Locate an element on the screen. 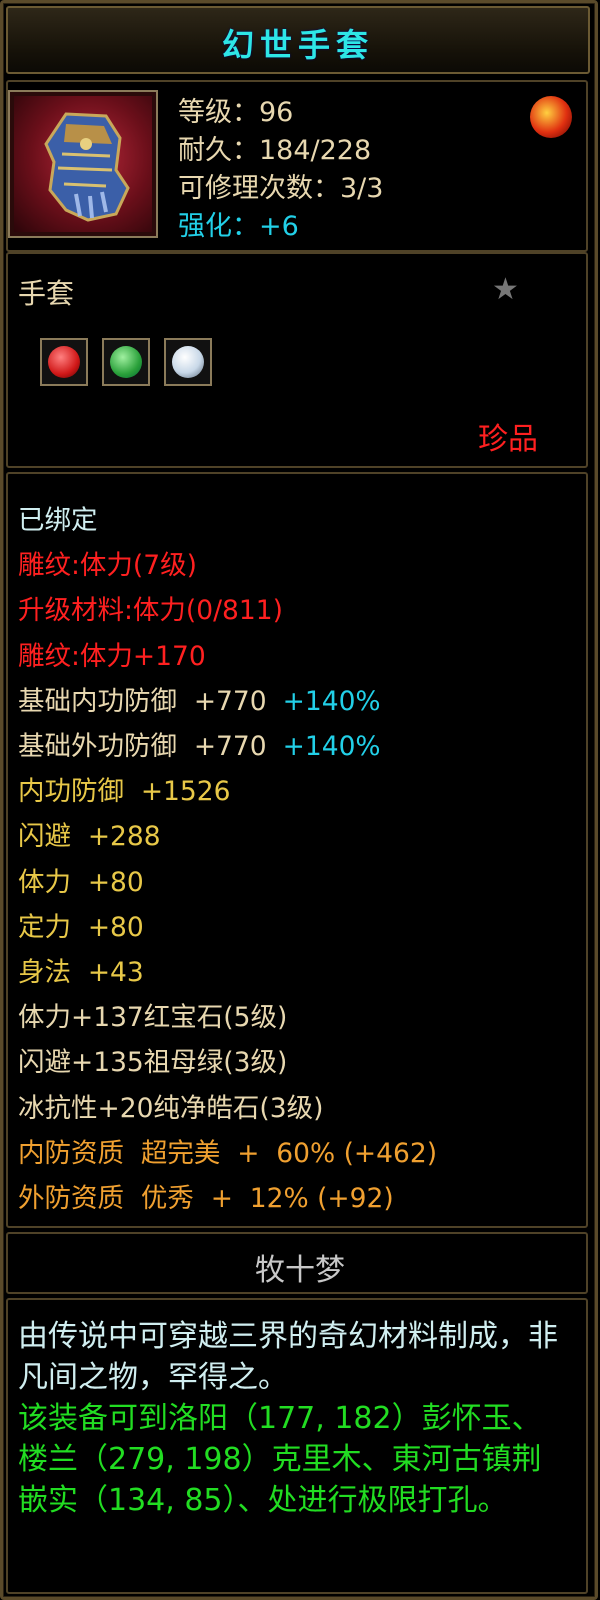 The image size is (600, 1600). attribute-line: 基础外功防御 +770 +140% is located at coordinates (199, 743).